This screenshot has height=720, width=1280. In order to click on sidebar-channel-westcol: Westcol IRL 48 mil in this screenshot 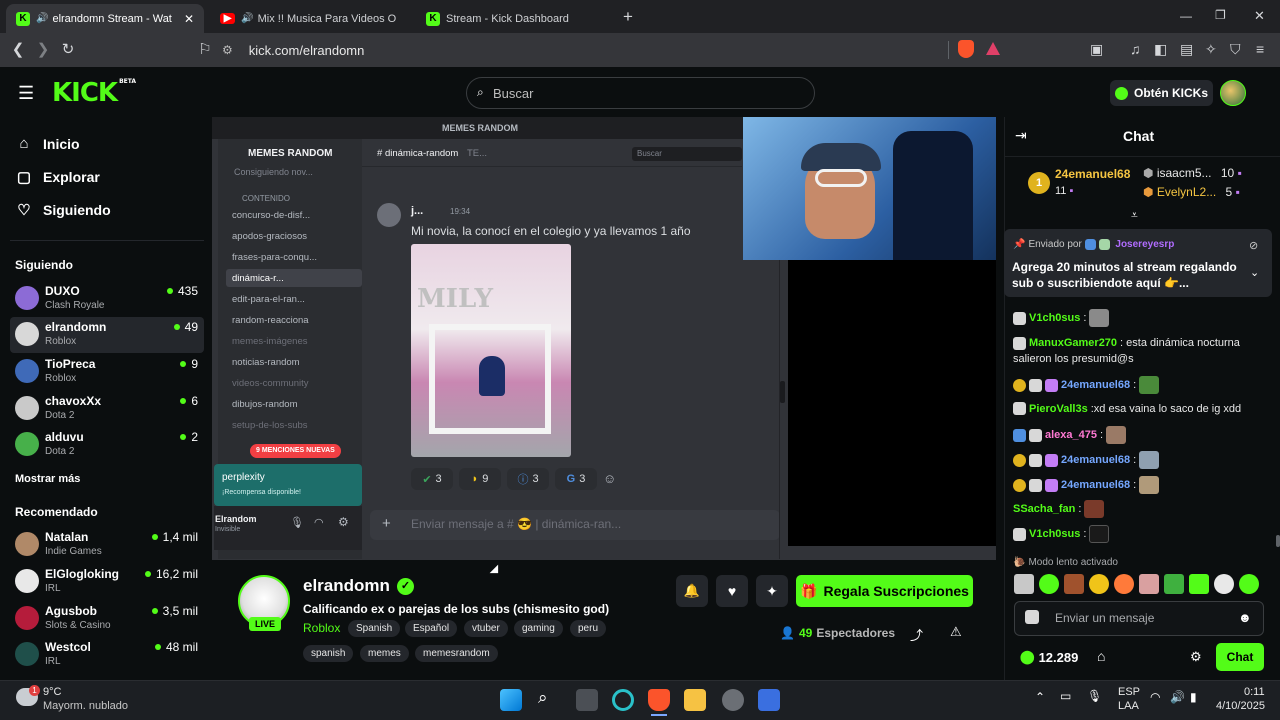, I will do `click(107, 655)`.